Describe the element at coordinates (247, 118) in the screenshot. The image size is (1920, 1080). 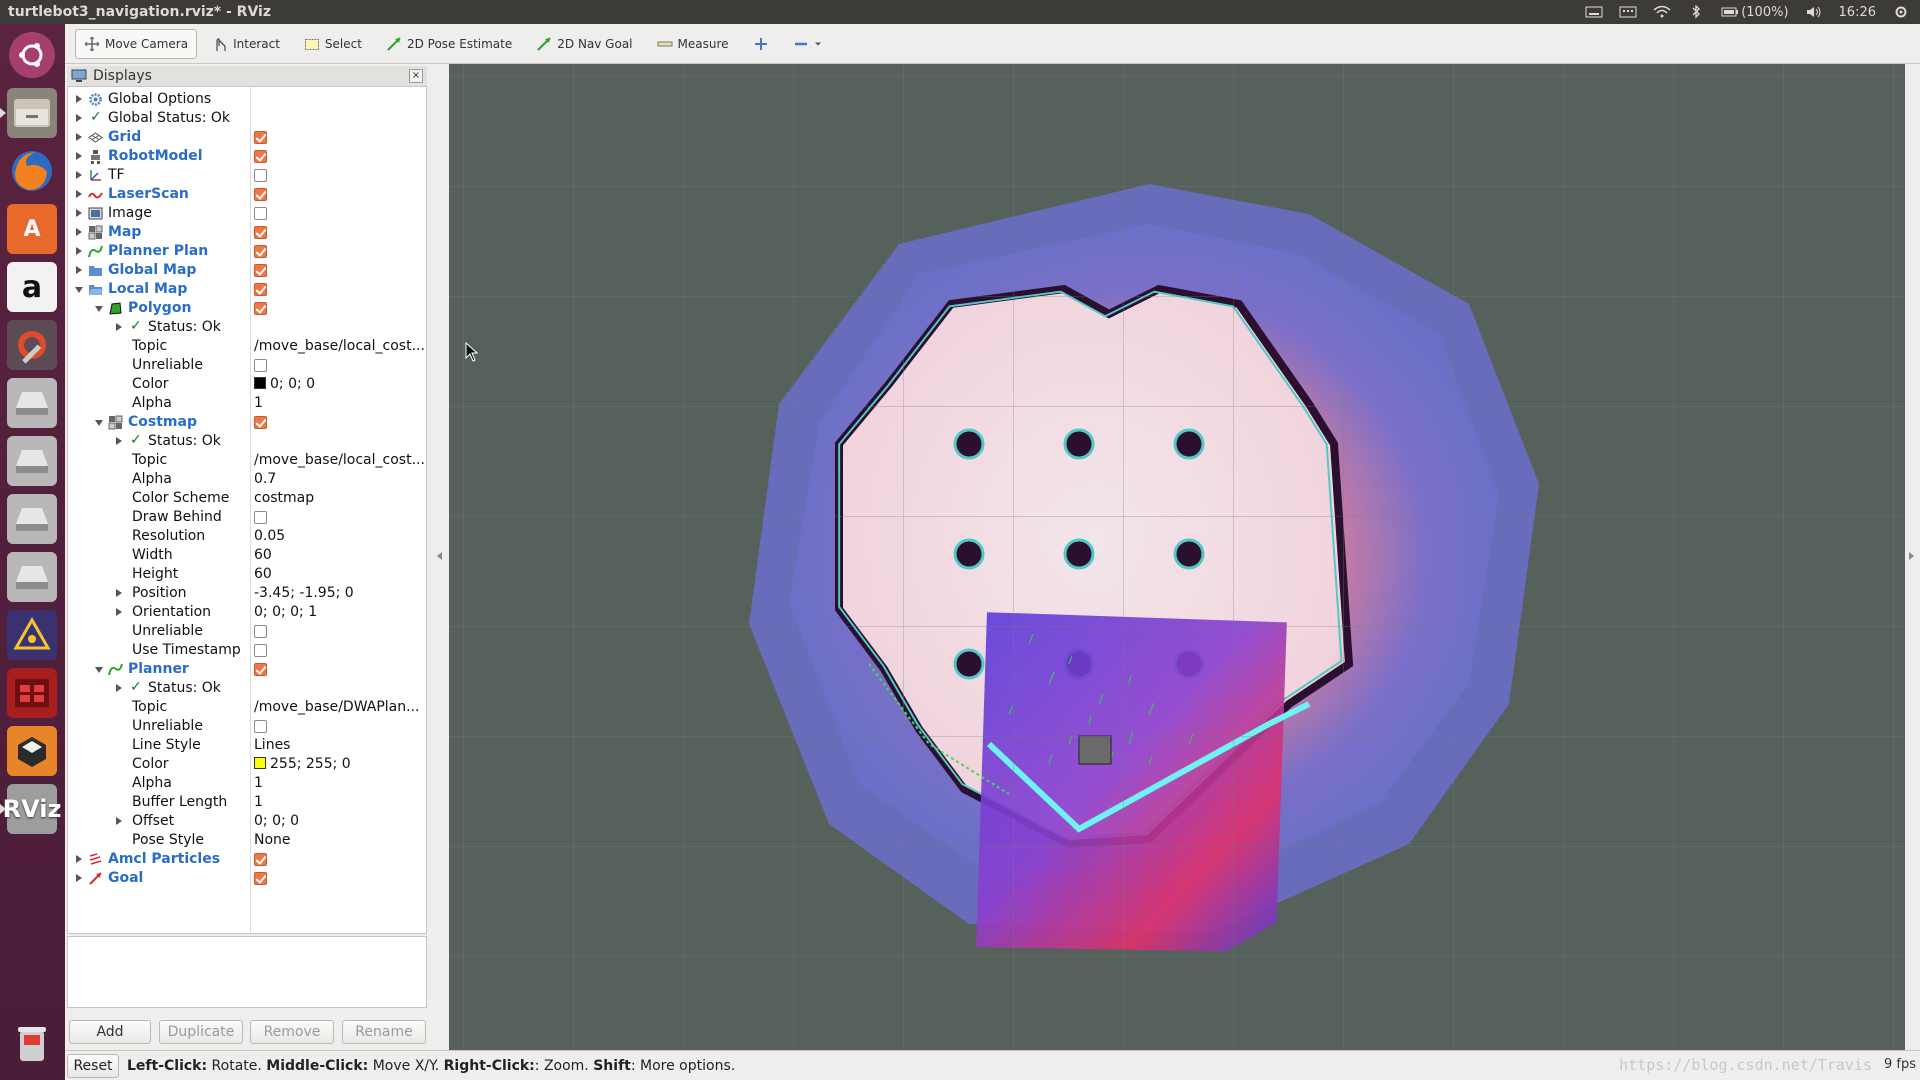
I see `tree-row-global-status: ✓ Global Status: Ok` at that location.